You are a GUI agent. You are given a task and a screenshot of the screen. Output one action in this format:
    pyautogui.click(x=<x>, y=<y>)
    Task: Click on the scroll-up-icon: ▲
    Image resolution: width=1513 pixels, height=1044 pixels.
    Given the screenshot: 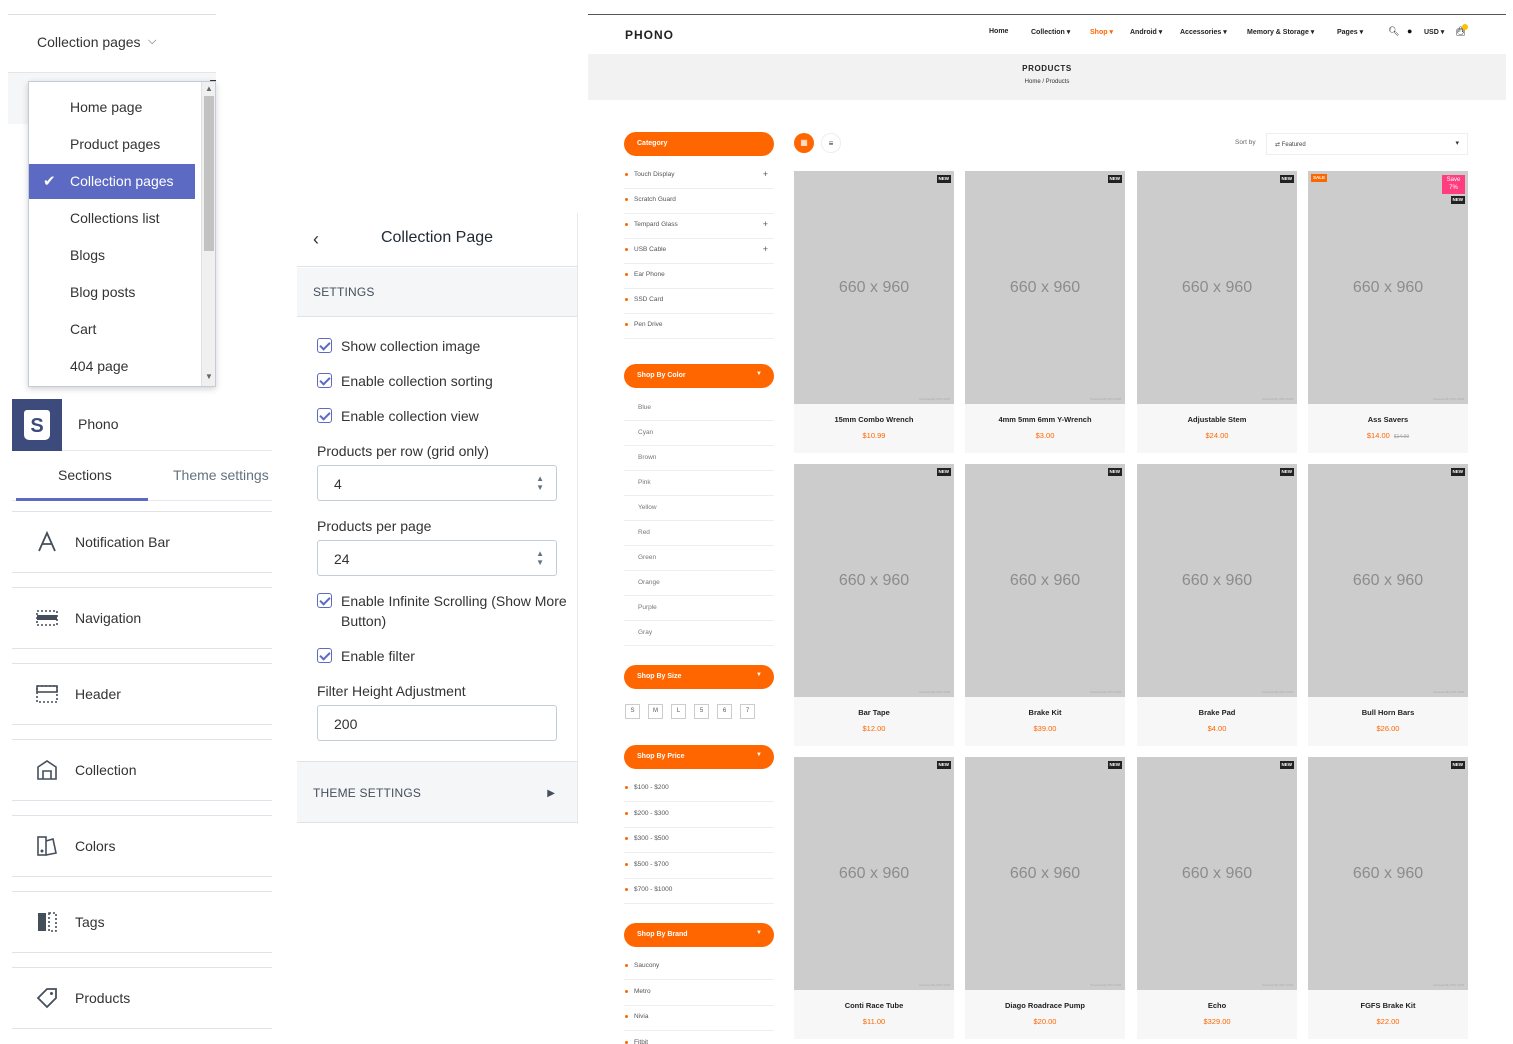 What is the action you would take?
    pyautogui.click(x=209, y=88)
    